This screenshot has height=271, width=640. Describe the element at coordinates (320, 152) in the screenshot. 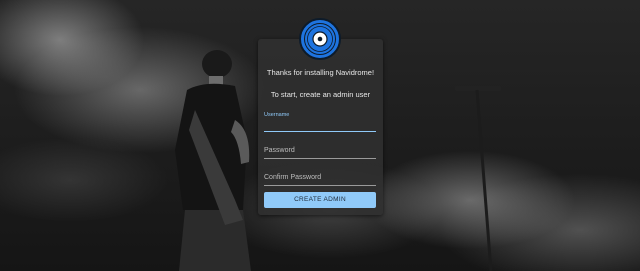

I see `password-field: Password` at that location.